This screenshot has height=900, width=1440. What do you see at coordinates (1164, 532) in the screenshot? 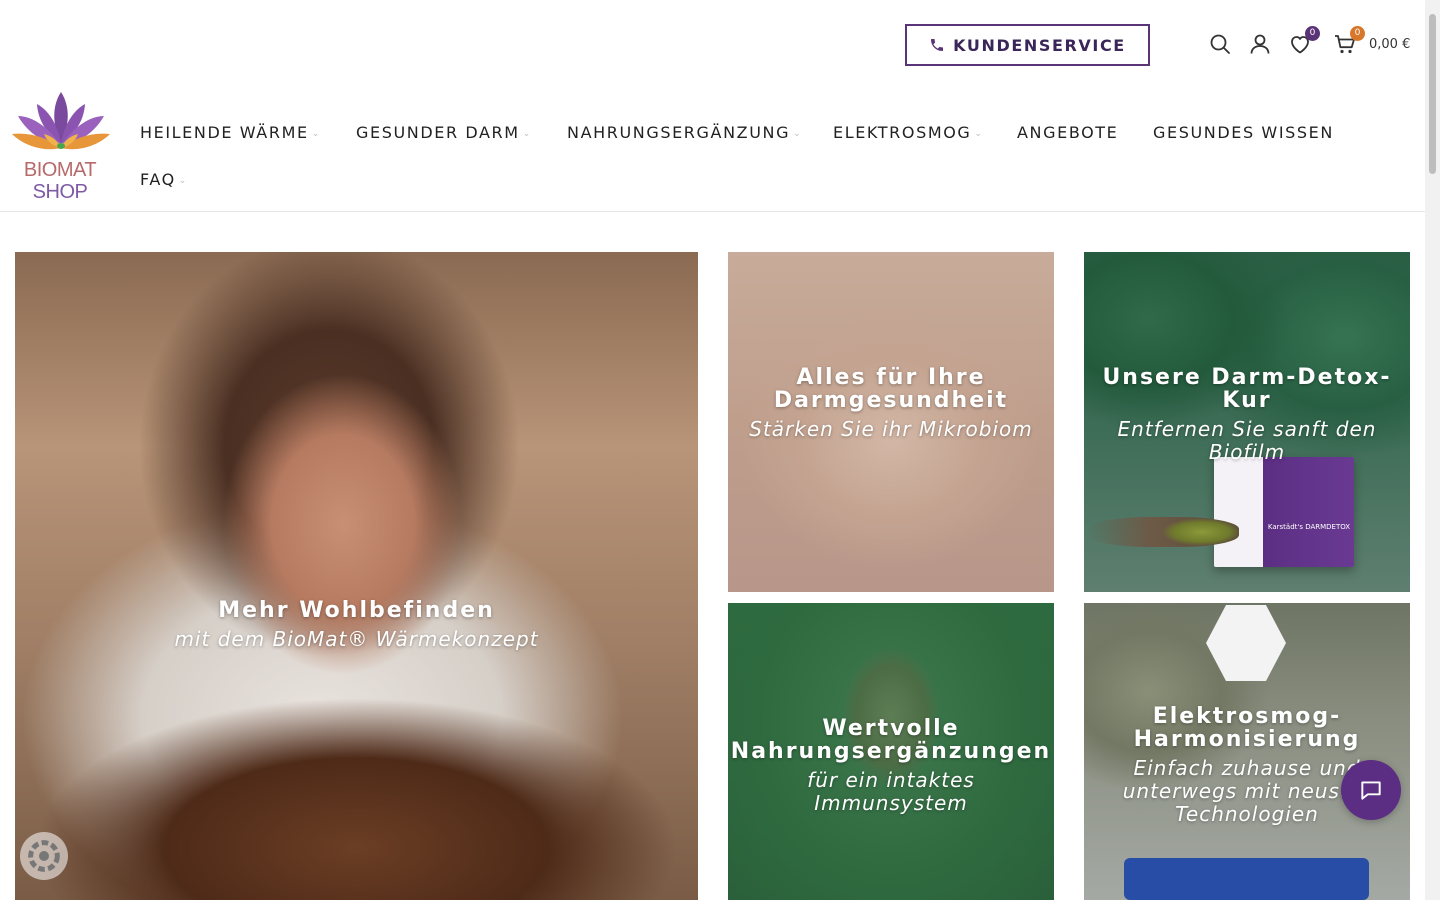
I see `spoon-with-powder` at bounding box center [1164, 532].